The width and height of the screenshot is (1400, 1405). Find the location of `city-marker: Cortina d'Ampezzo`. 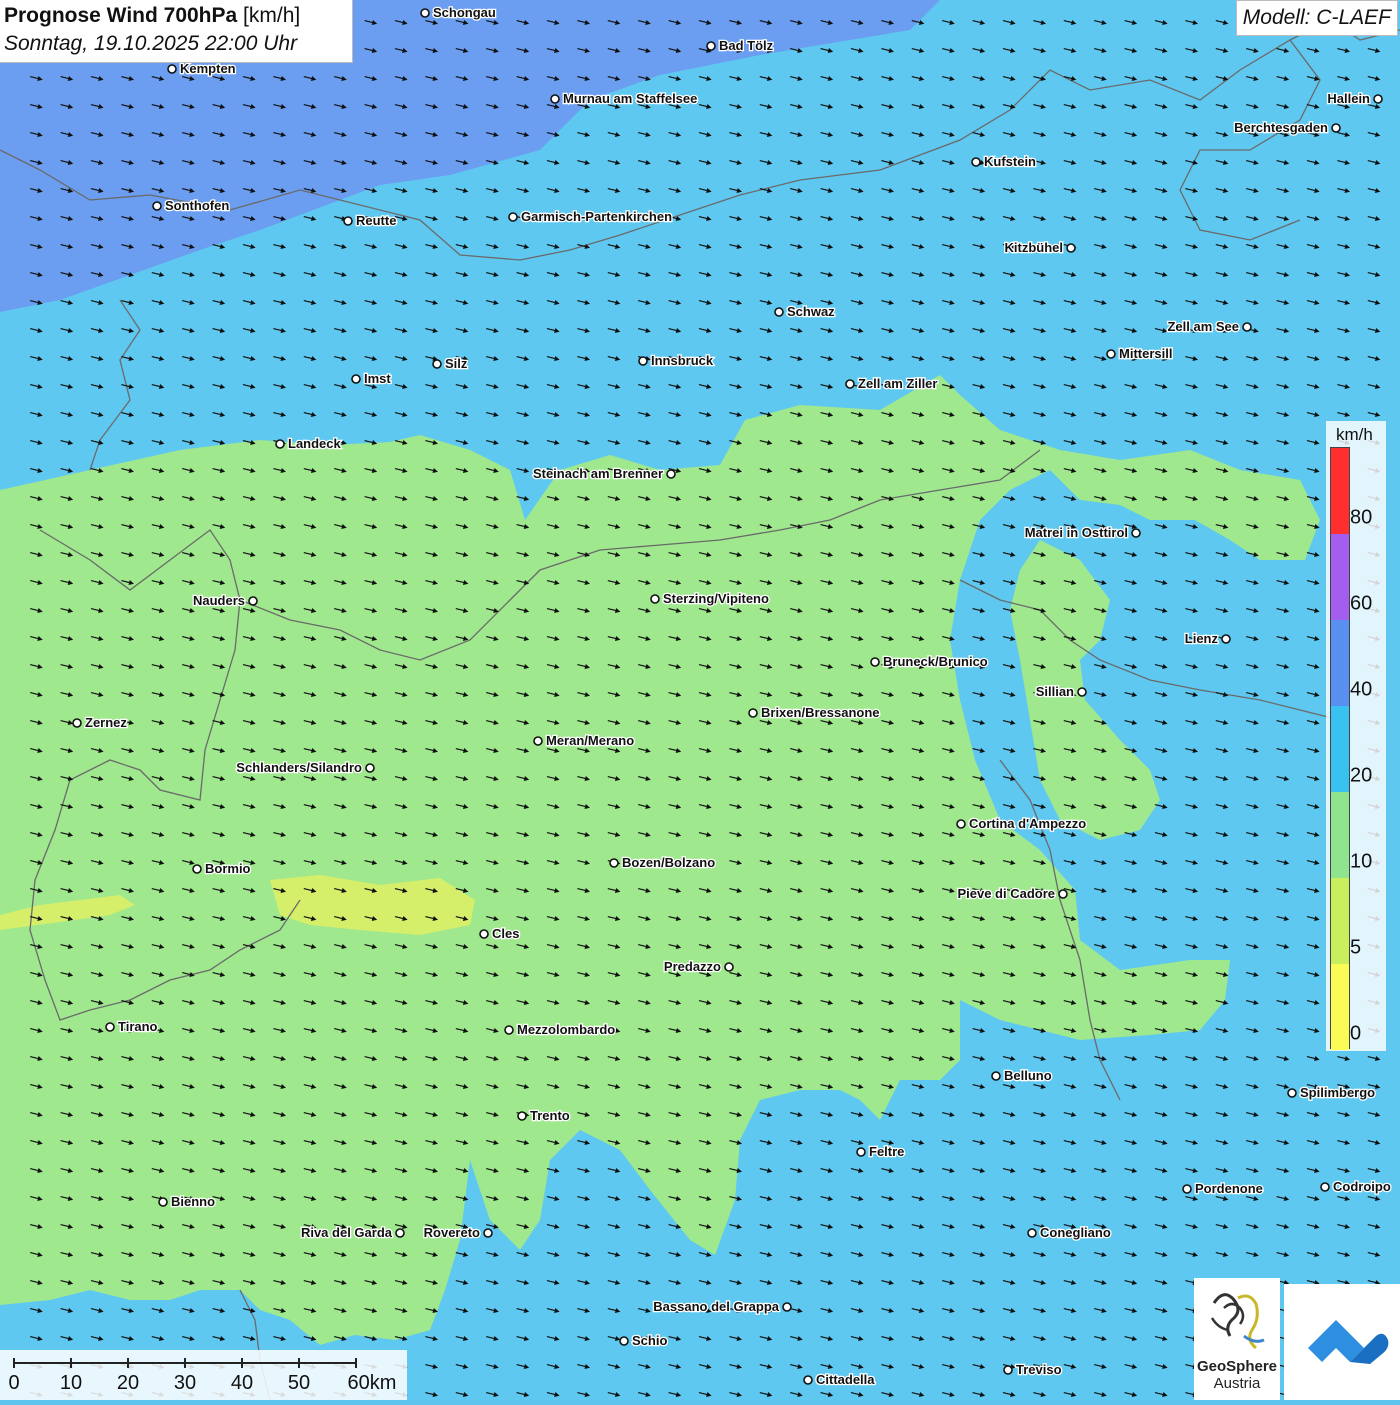

city-marker: Cortina d'Ampezzo is located at coordinates (1022, 823).